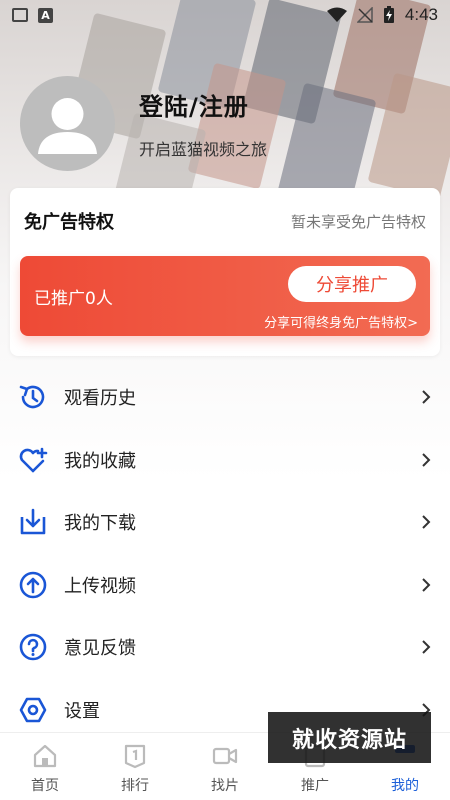 Image resolution: width=450 pixels, height=800 pixels. I want to click on upload-icon, so click(33, 585).